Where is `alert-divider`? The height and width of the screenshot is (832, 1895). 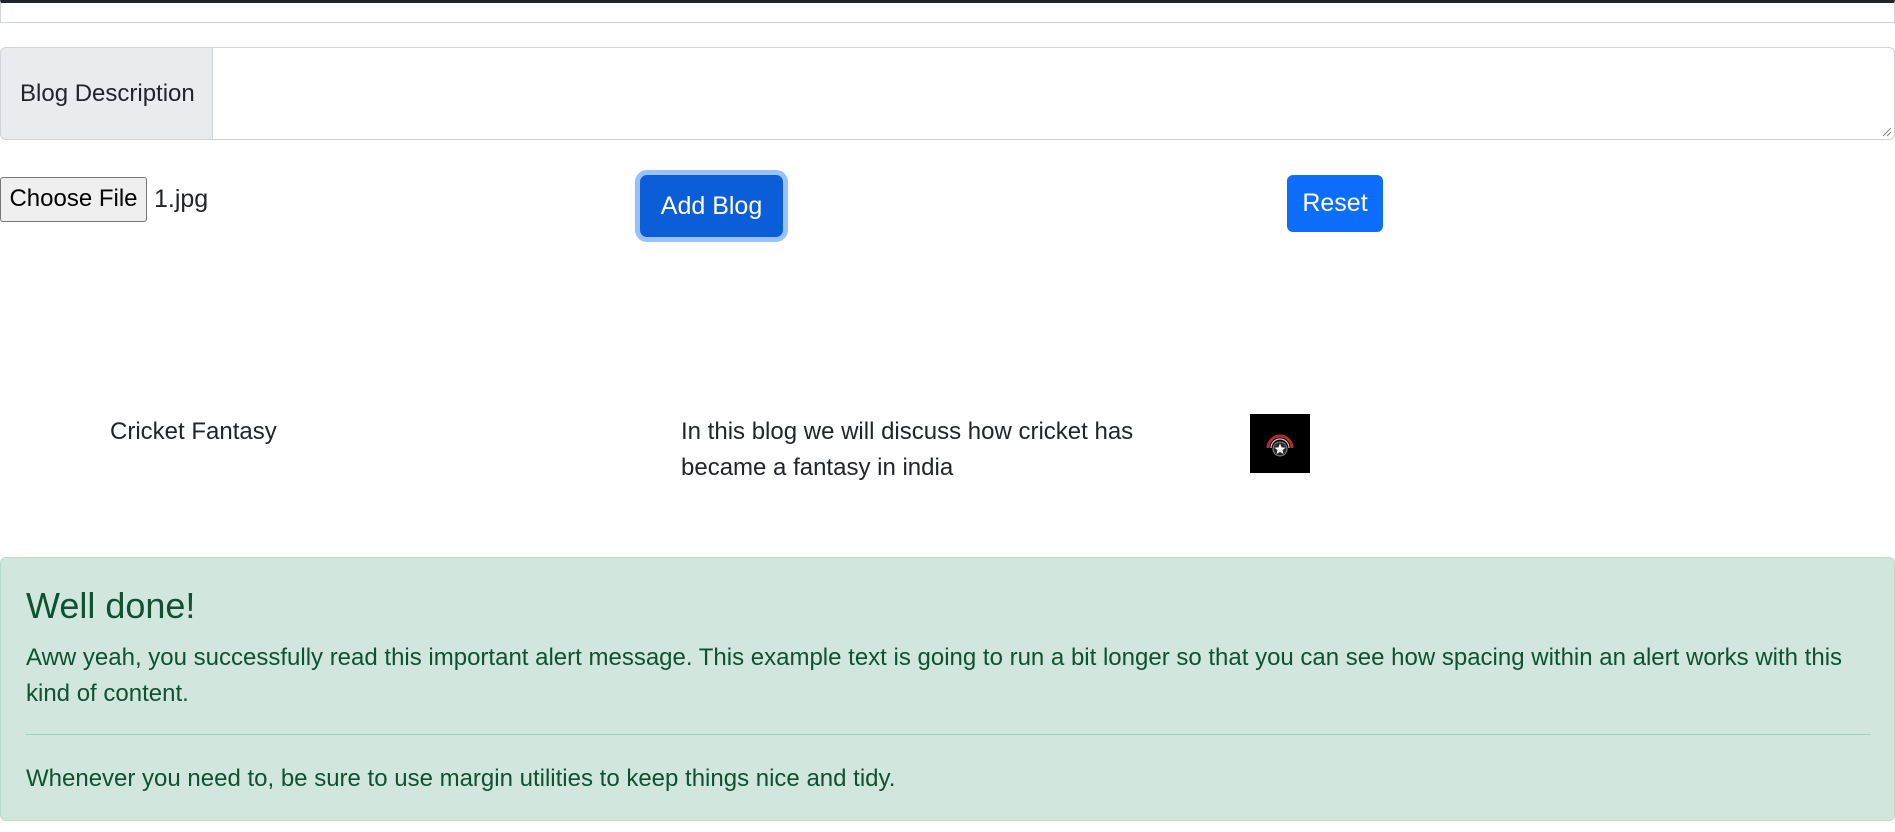
alert-divider is located at coordinates (948, 734).